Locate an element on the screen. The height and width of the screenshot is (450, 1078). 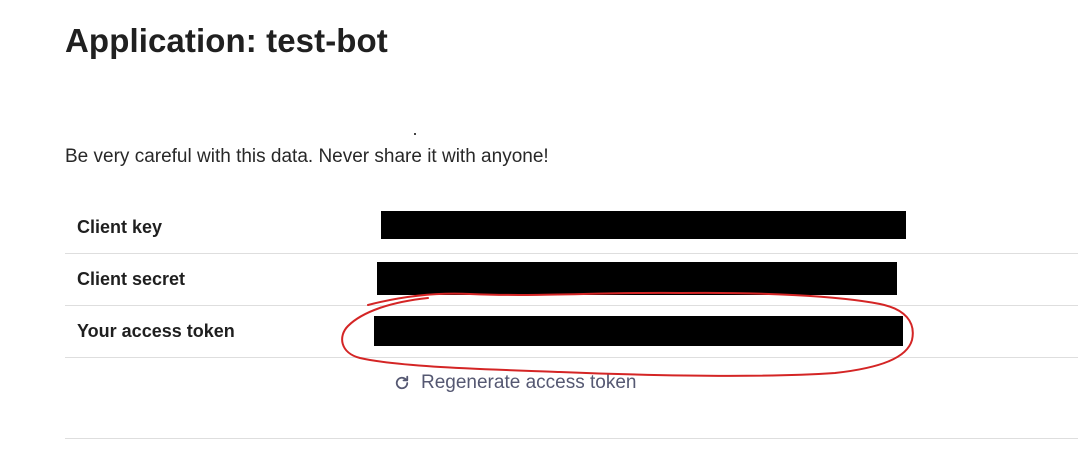
client-secret-value-redacted is located at coordinates (637, 278).